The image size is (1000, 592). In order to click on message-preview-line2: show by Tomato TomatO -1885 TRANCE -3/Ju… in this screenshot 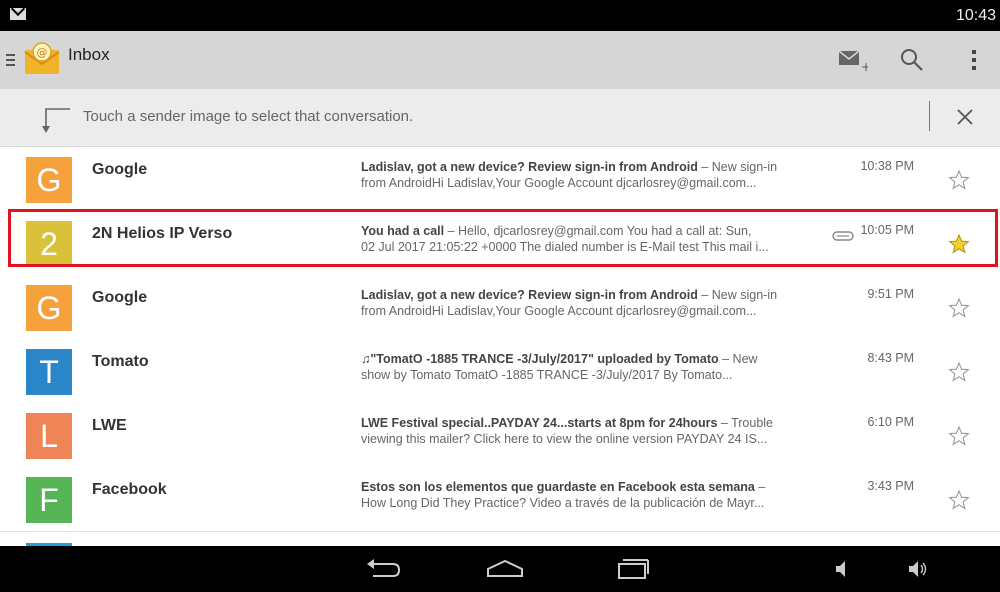, I will do `click(547, 375)`.